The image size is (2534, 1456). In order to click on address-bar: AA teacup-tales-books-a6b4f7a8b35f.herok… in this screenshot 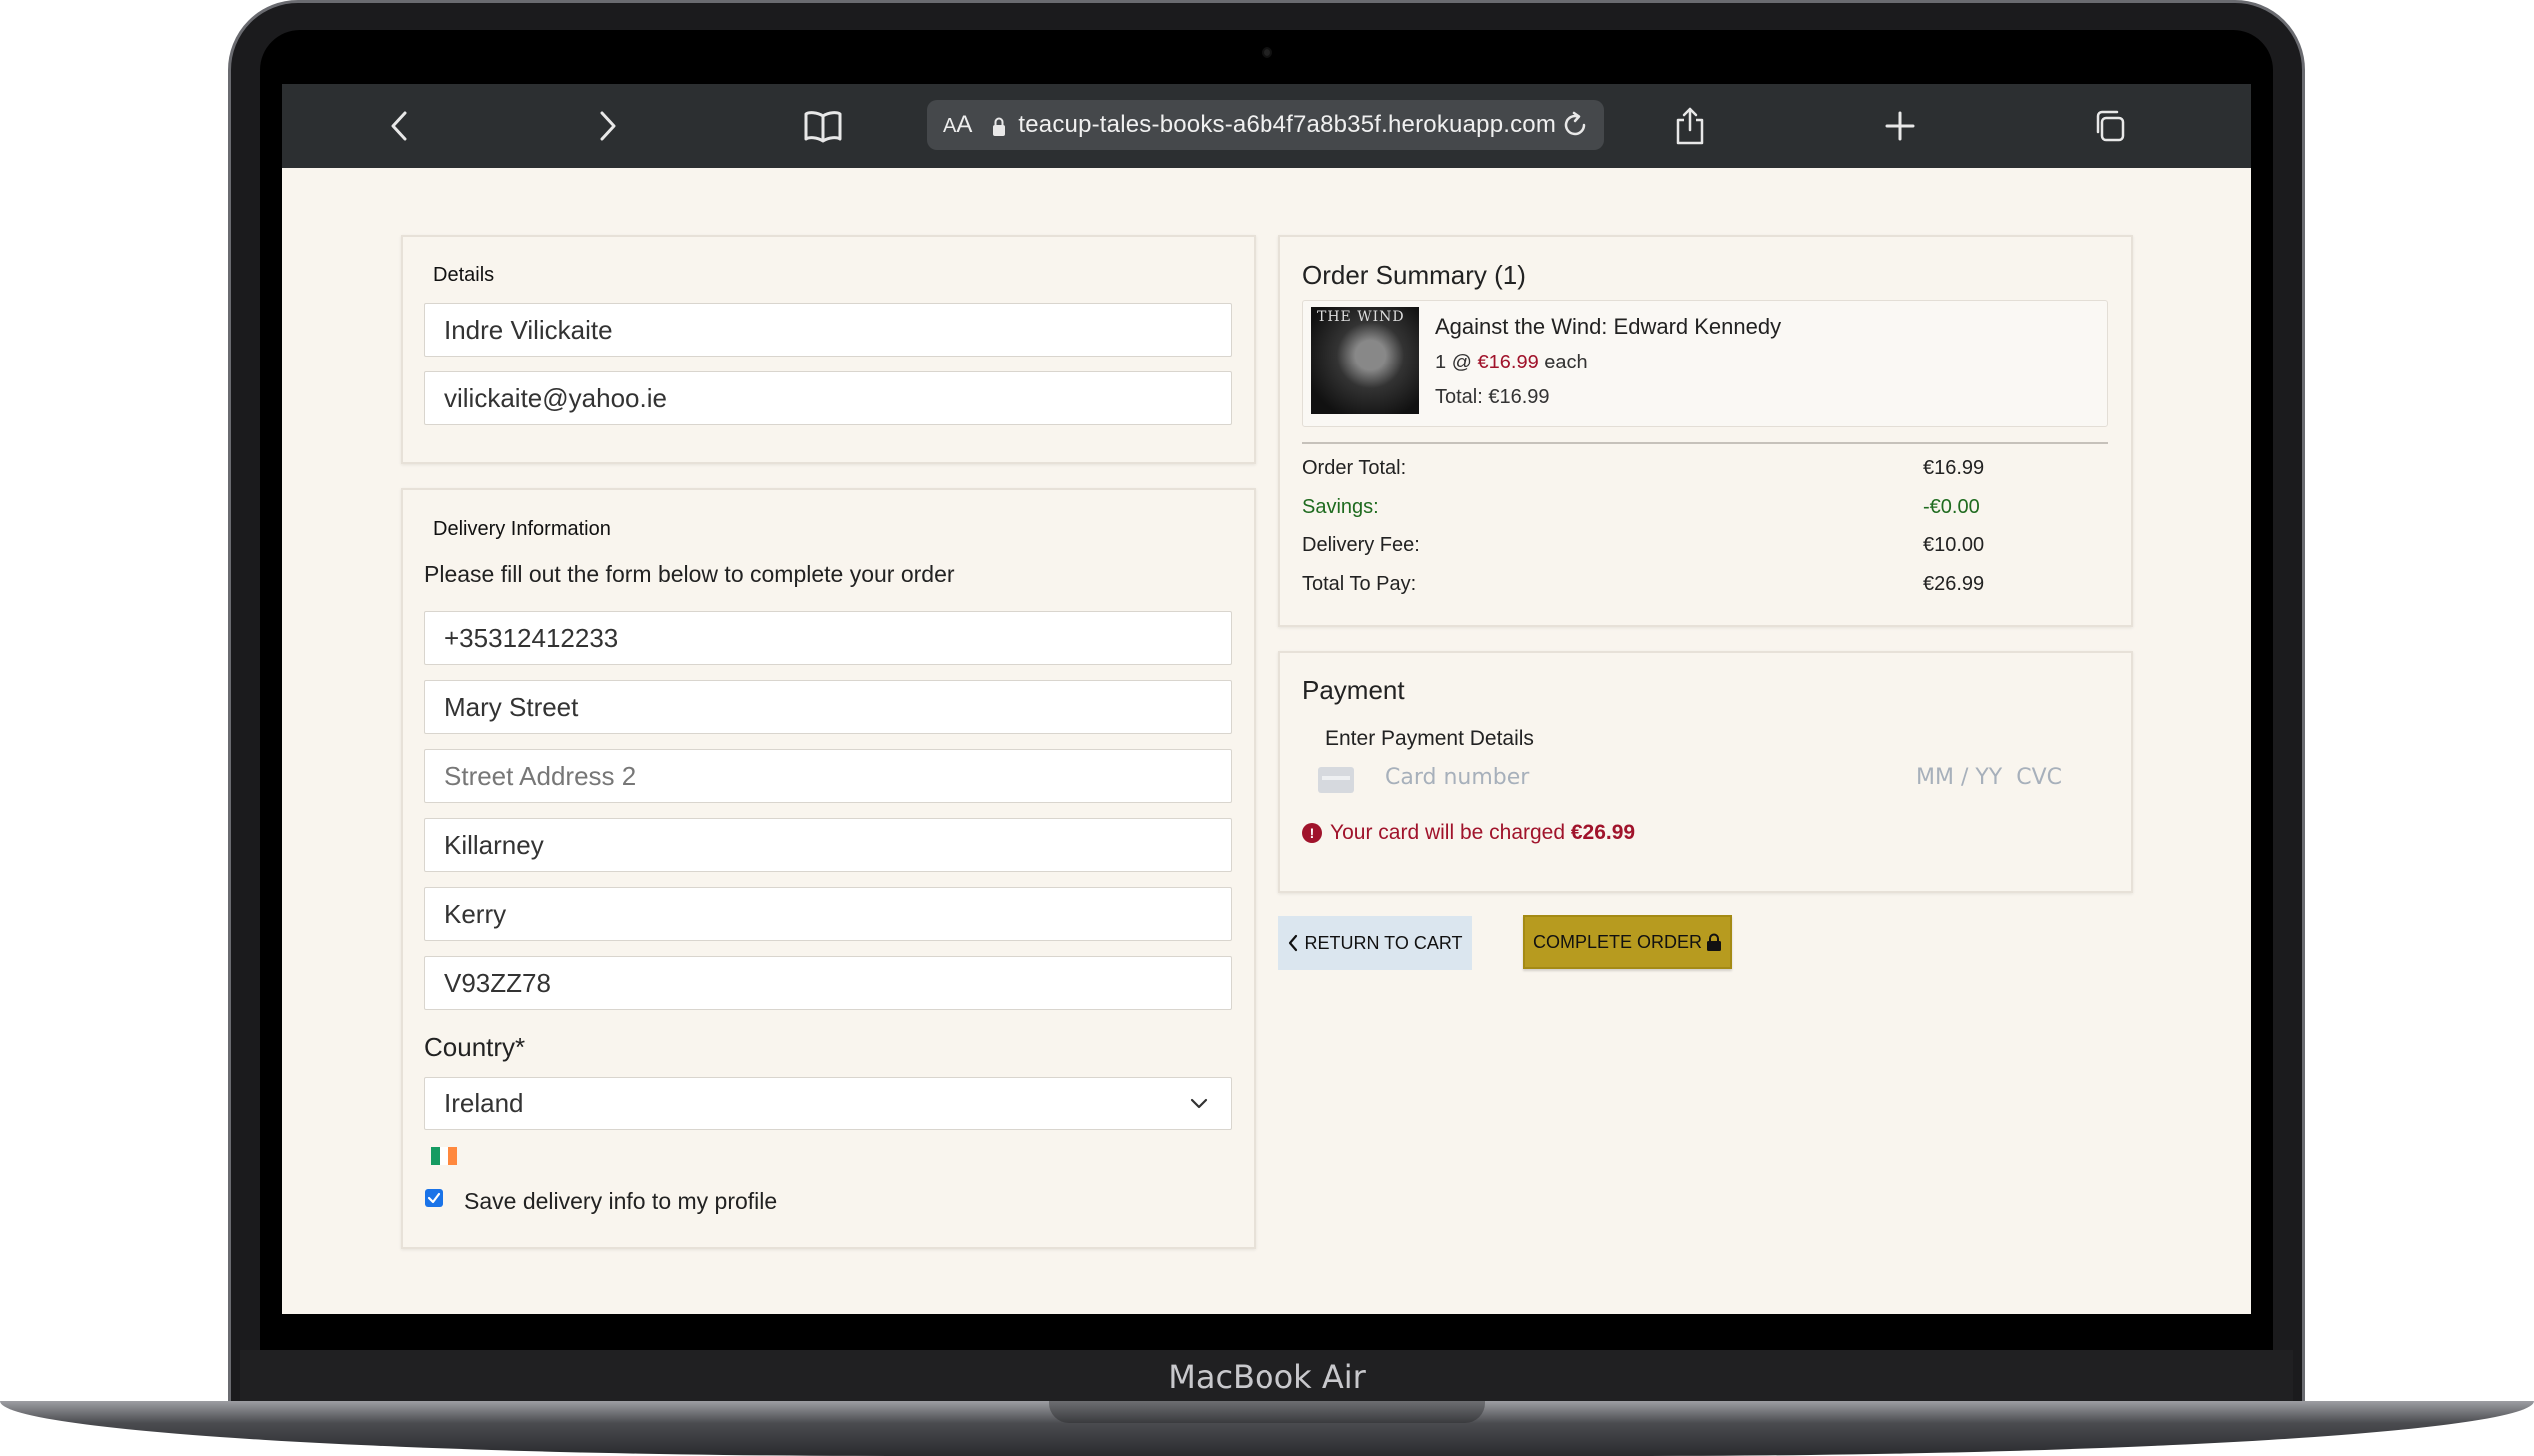, I will do `click(1266, 125)`.